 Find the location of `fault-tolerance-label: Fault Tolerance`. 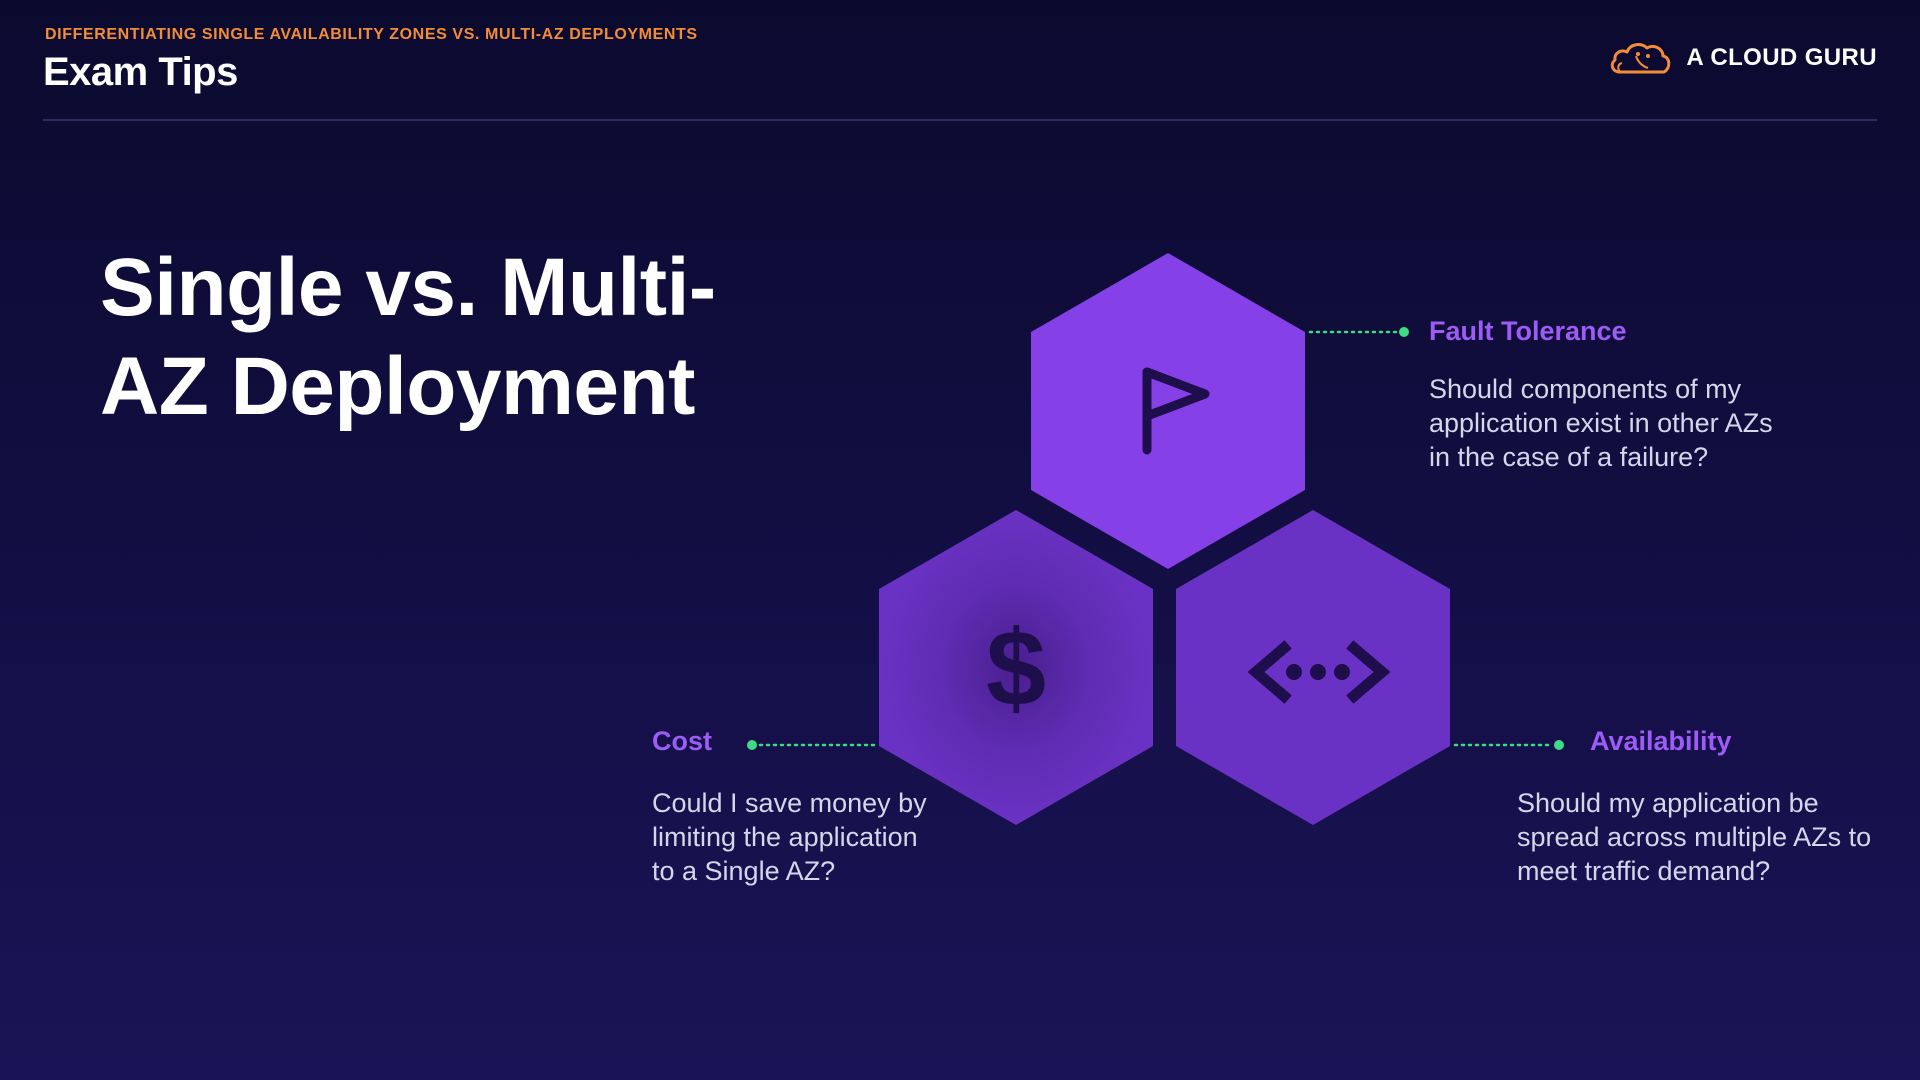

fault-tolerance-label: Fault Tolerance is located at coordinates (1528, 331).